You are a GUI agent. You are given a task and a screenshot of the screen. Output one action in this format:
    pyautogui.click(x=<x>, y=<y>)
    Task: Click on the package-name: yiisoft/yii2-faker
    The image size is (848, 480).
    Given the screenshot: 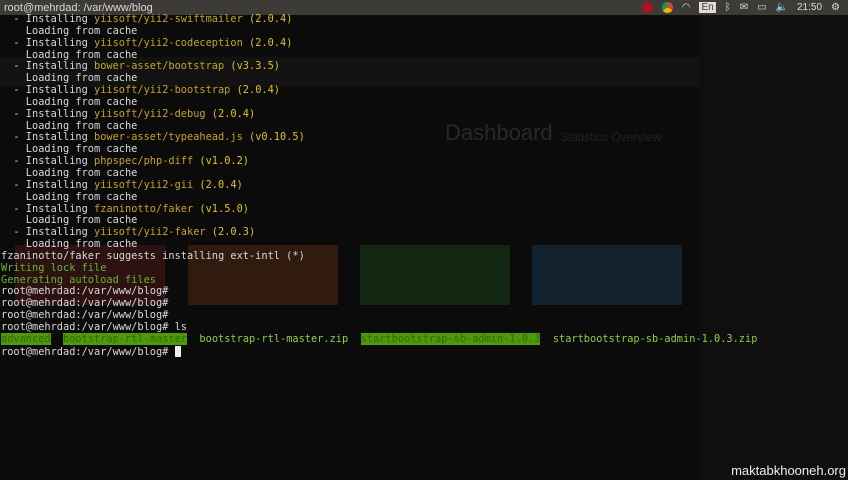 What is the action you would take?
    pyautogui.click(x=150, y=232)
    